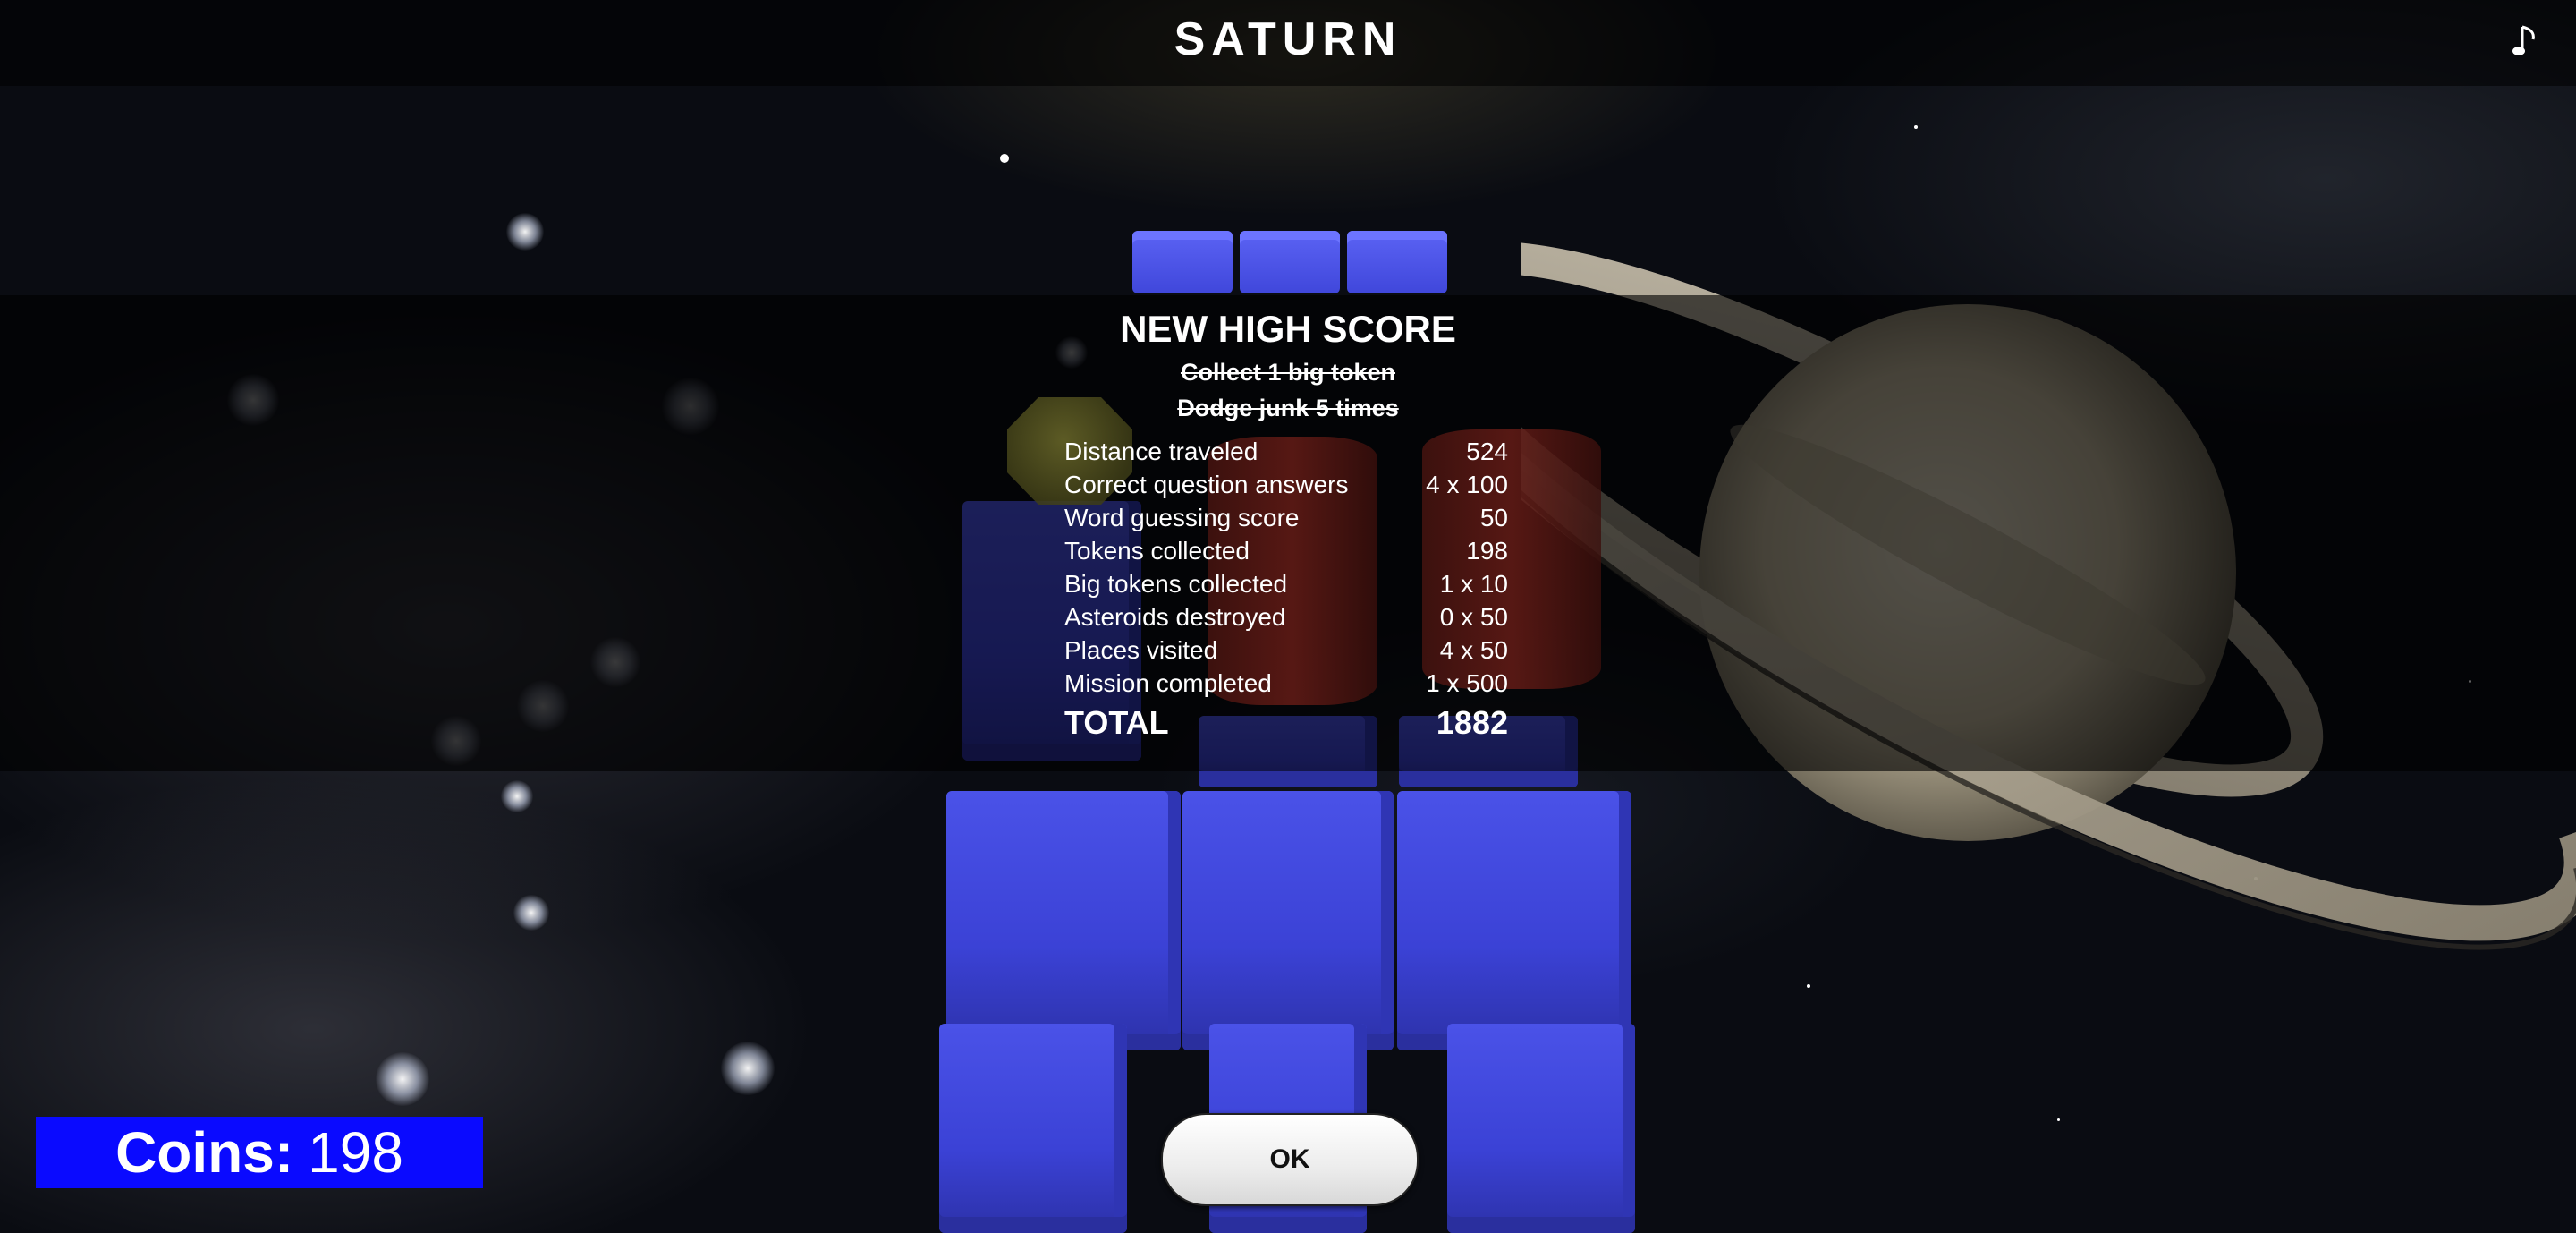 The image size is (2576, 1233). Describe the element at coordinates (1473, 584) in the screenshot. I see `score-value: 1 x 10` at that location.